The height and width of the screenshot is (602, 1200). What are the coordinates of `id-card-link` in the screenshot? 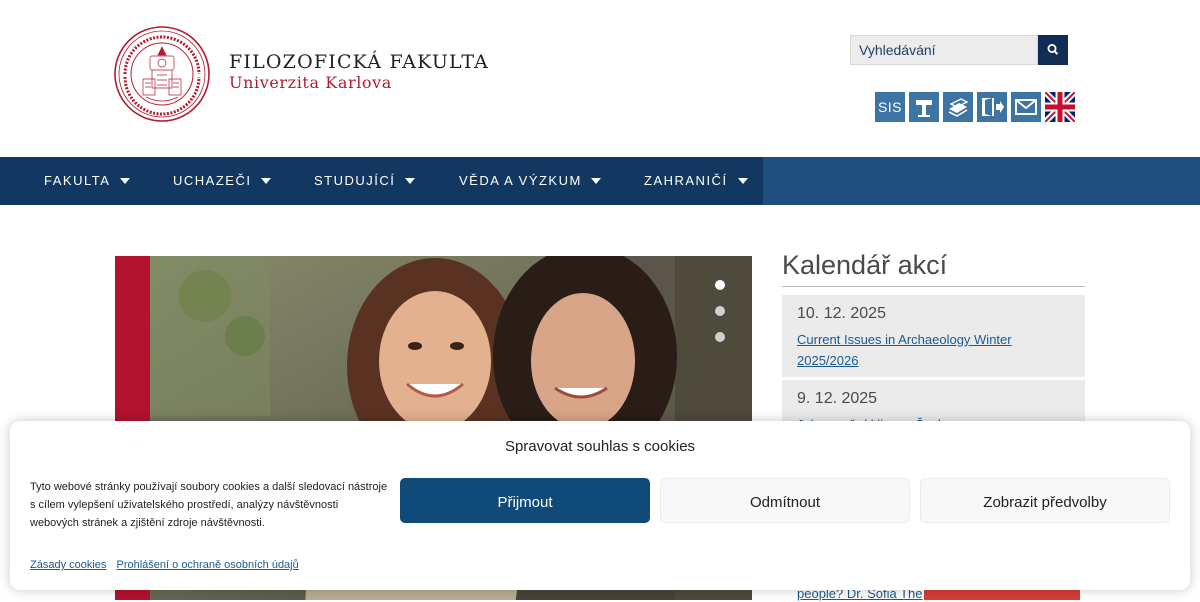 It's located at (924, 107).